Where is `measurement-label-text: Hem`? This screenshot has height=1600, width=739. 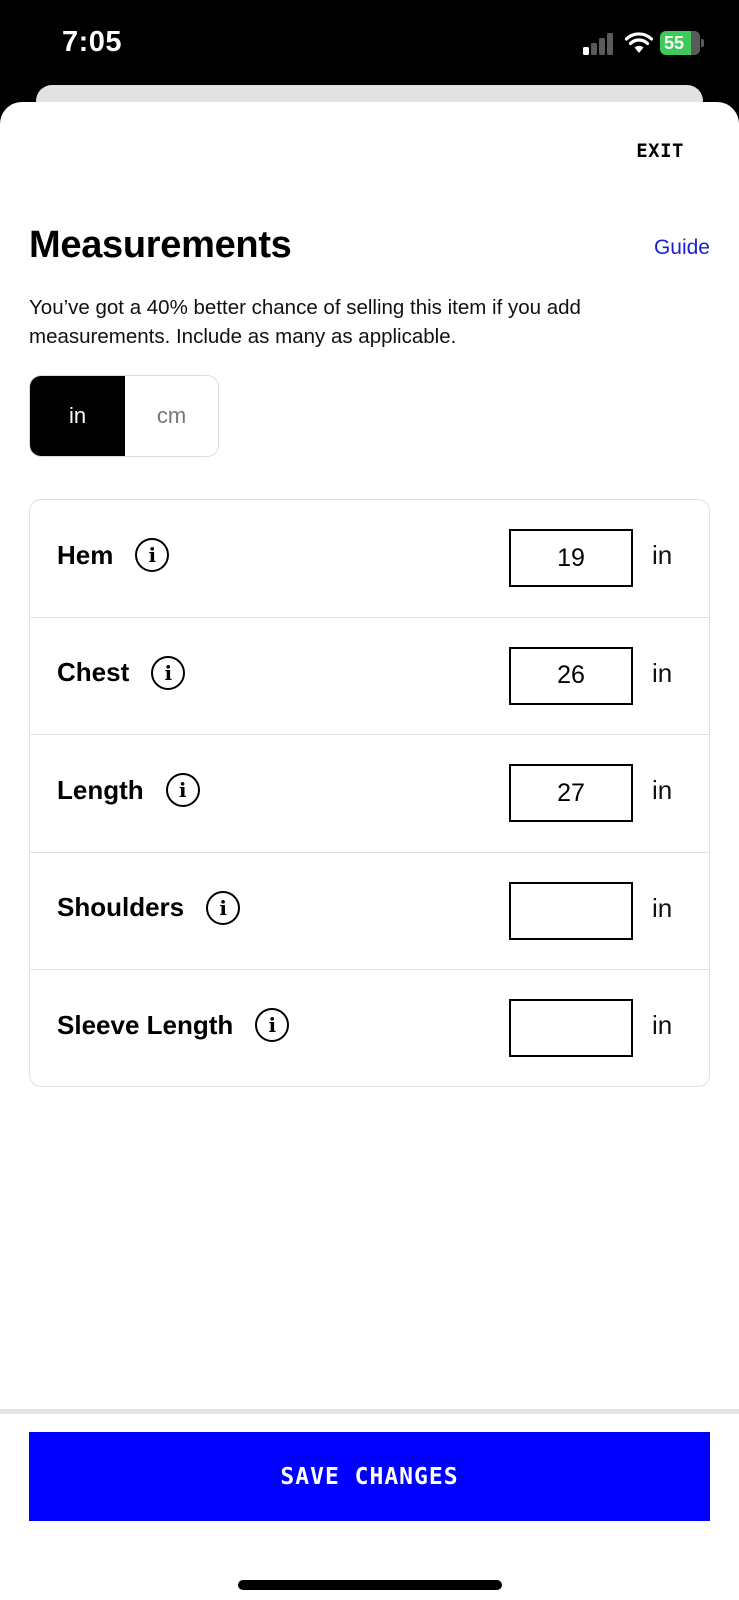
measurement-label-text: Hem is located at coordinates (85, 554).